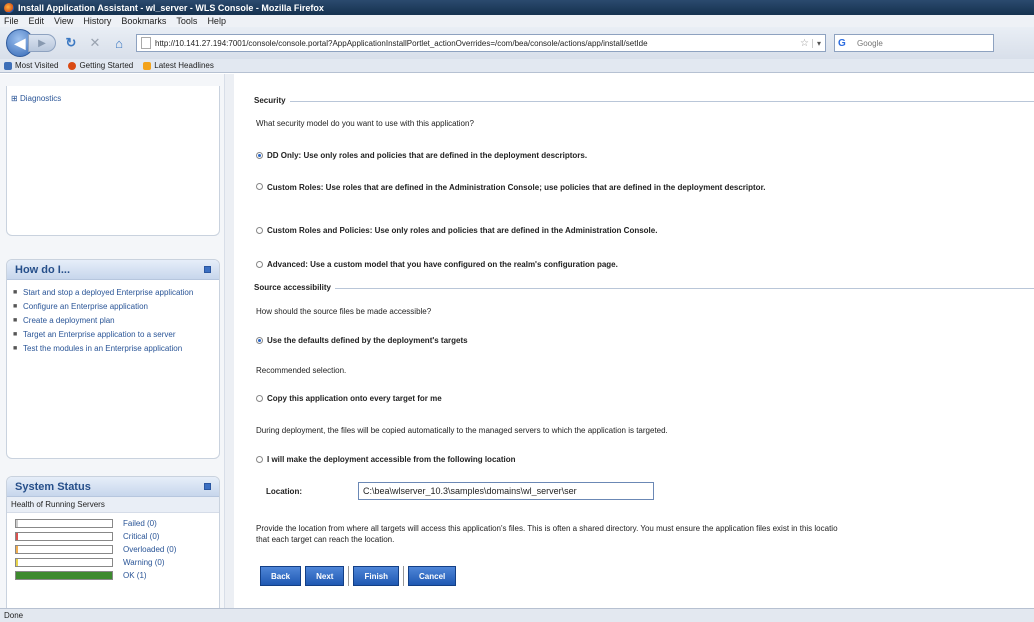 Image resolution: width=1034 pixels, height=622 pixels. What do you see at coordinates (281, 576) in the screenshot?
I see `back-button: Back` at bounding box center [281, 576].